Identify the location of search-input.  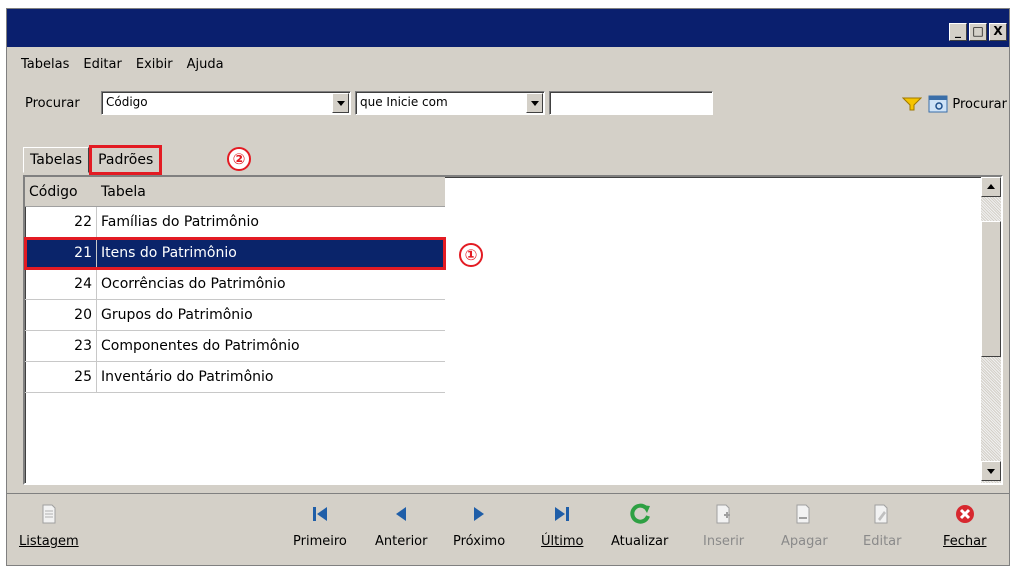
(631, 103).